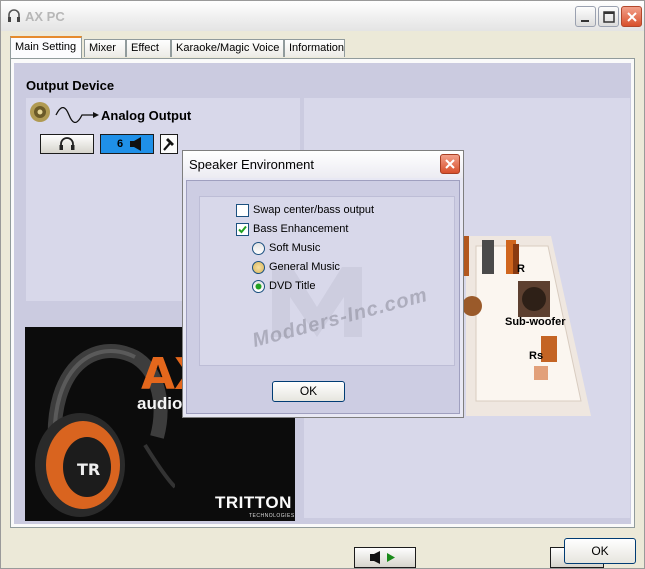  Describe the element at coordinates (535, 322) in the screenshot. I see `speaker-label-subwoofer: Sub-woofer` at that location.